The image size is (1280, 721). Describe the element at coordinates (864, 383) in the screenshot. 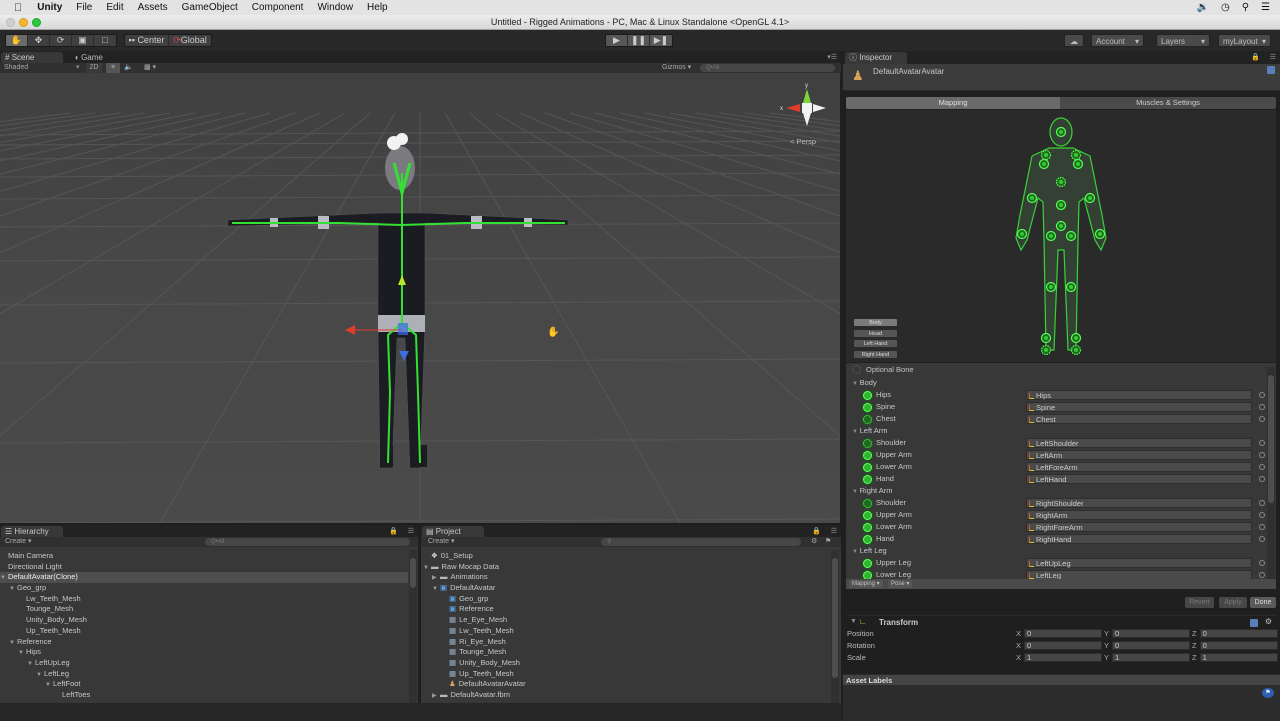

I see `bone-group-header: ▼ Body` at that location.